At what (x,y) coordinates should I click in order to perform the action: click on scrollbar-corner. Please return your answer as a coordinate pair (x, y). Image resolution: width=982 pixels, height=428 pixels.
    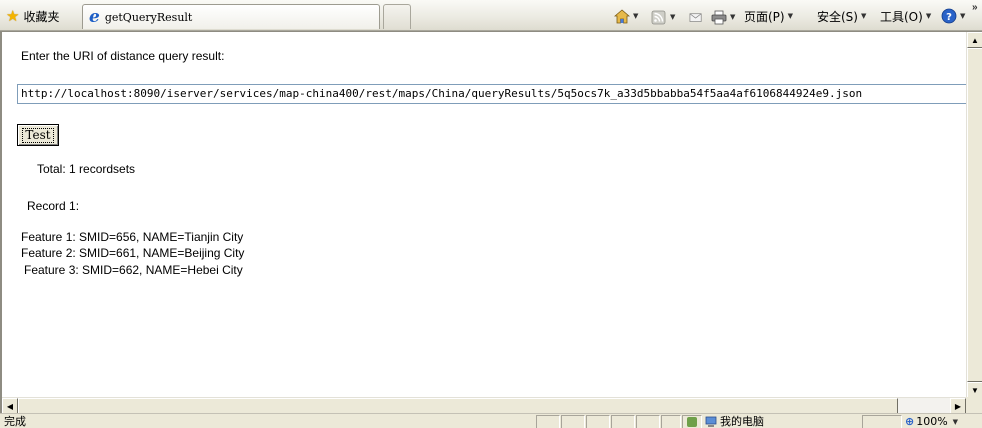
    Looking at the image, I should click on (974, 405).